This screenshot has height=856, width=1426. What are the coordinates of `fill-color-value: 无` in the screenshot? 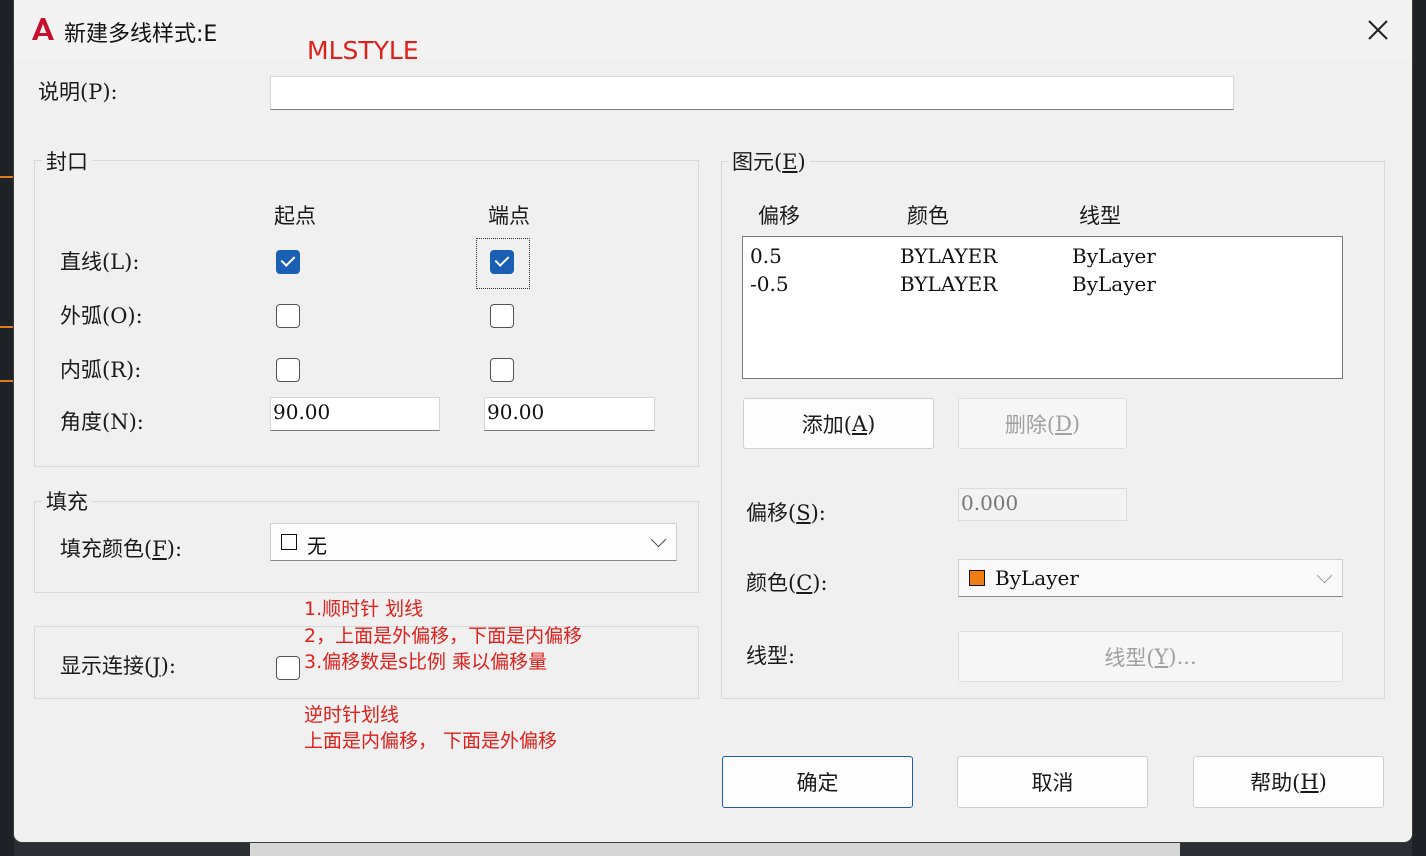 It's located at (317, 546).